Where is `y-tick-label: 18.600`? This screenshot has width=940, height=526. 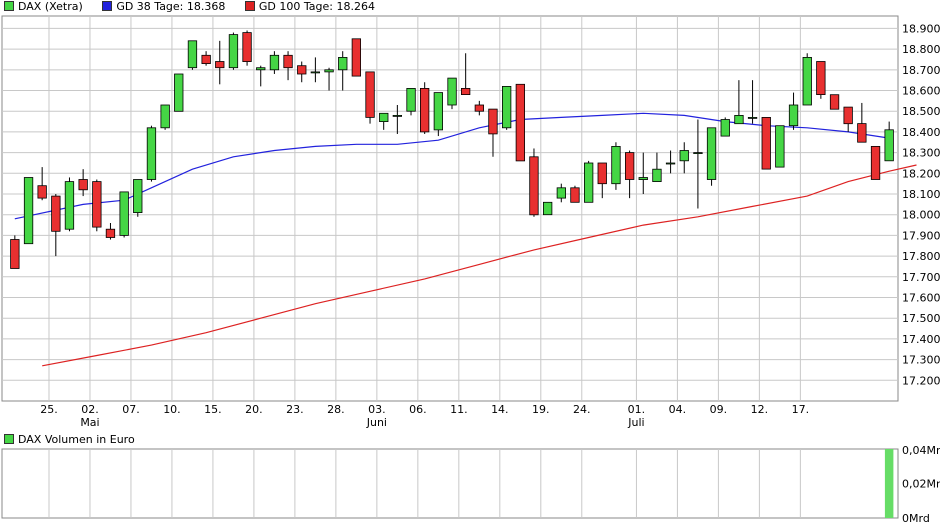 y-tick-label: 18.600 is located at coordinates (921, 91).